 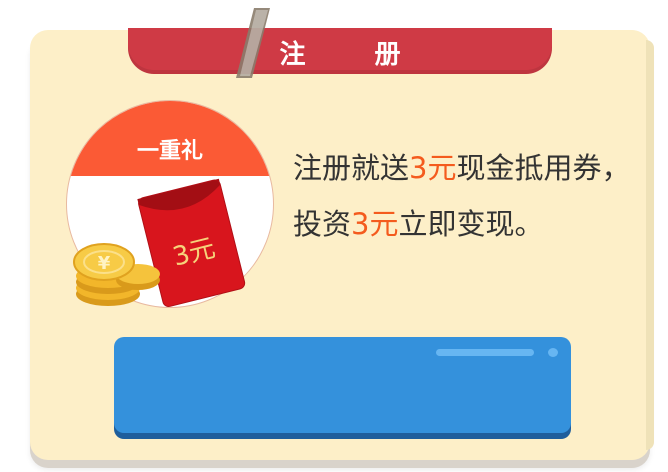 What do you see at coordinates (375, 224) in the screenshot?
I see `promo-amount-2: 3元` at bounding box center [375, 224].